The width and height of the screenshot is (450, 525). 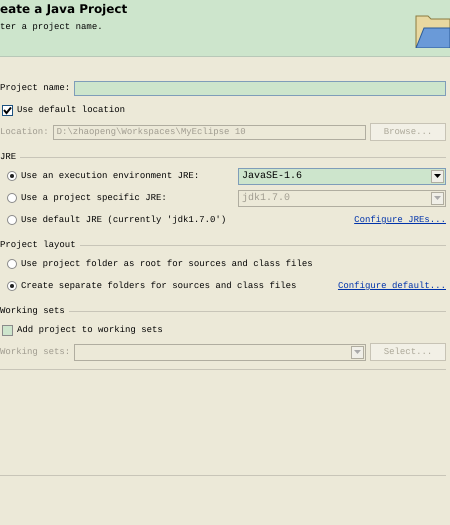 I want to click on group-title: Project layout, so click(x=38, y=245).